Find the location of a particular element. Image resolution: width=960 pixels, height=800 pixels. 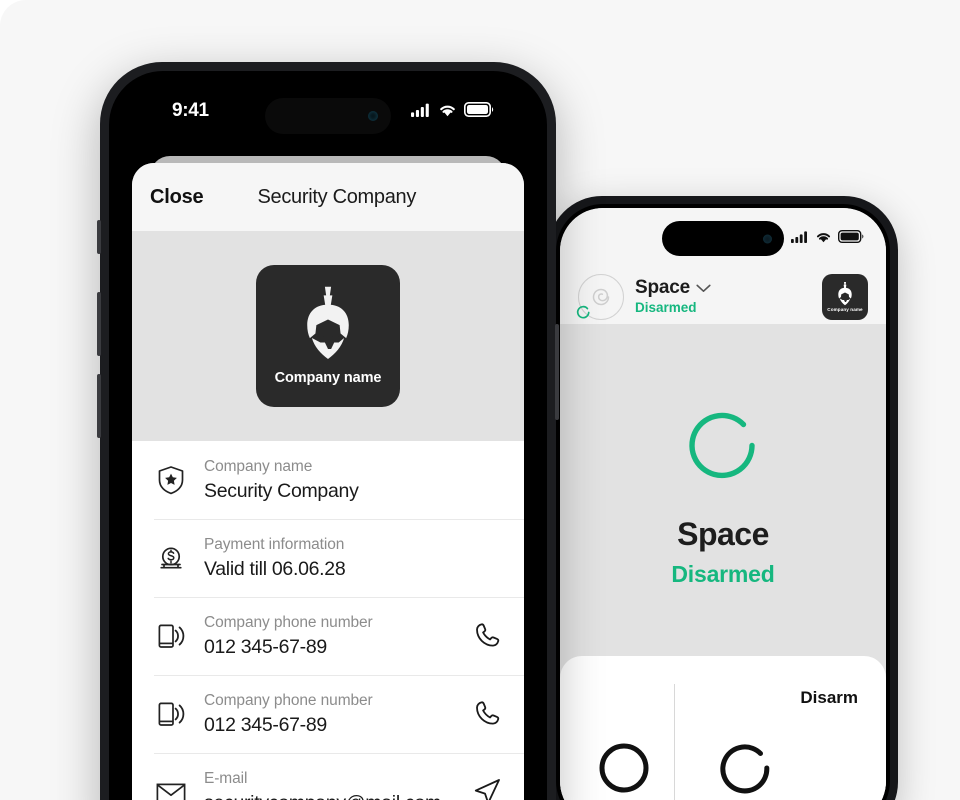

front-camera-icon-right is located at coordinates (767, 238).